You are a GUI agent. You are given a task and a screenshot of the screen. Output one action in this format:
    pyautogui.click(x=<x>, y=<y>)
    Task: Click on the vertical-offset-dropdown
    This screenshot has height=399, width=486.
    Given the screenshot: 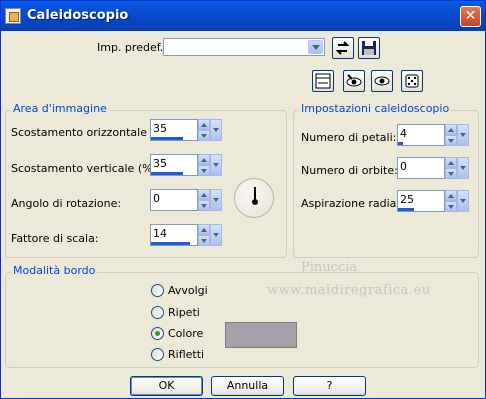 What is the action you would take?
    pyautogui.click(x=216, y=165)
    